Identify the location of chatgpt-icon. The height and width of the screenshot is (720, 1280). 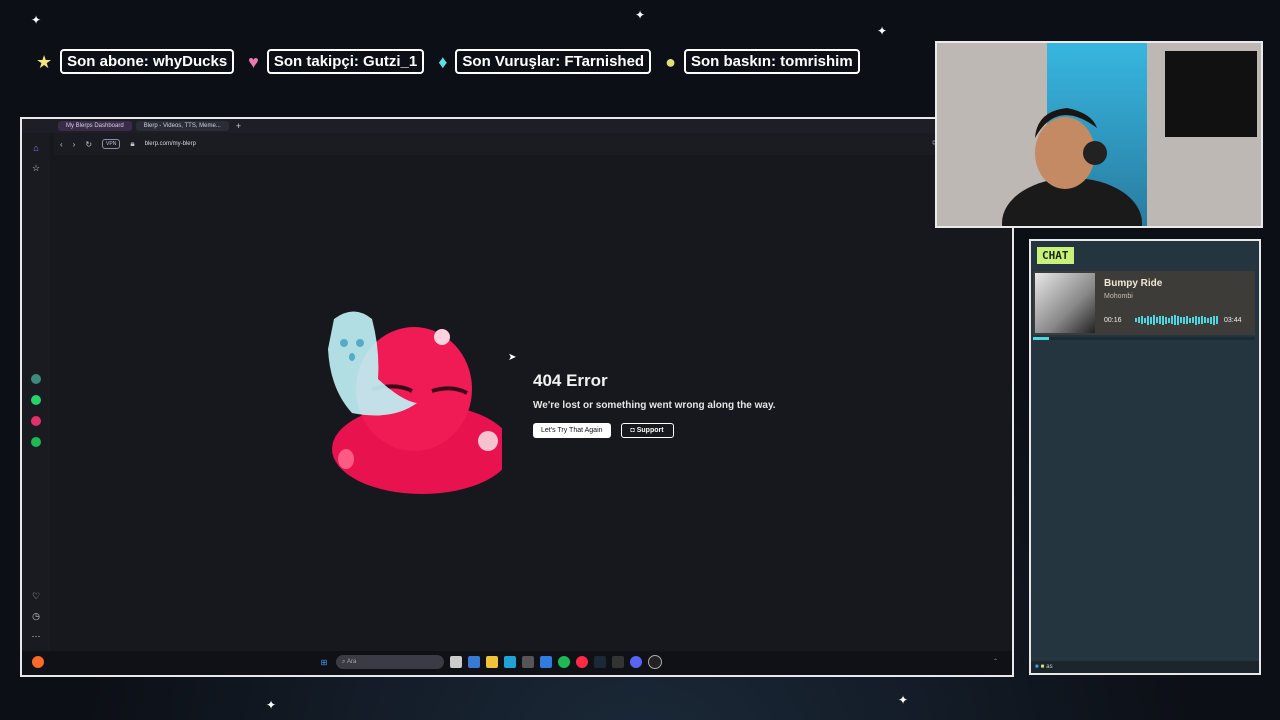
(36, 379).